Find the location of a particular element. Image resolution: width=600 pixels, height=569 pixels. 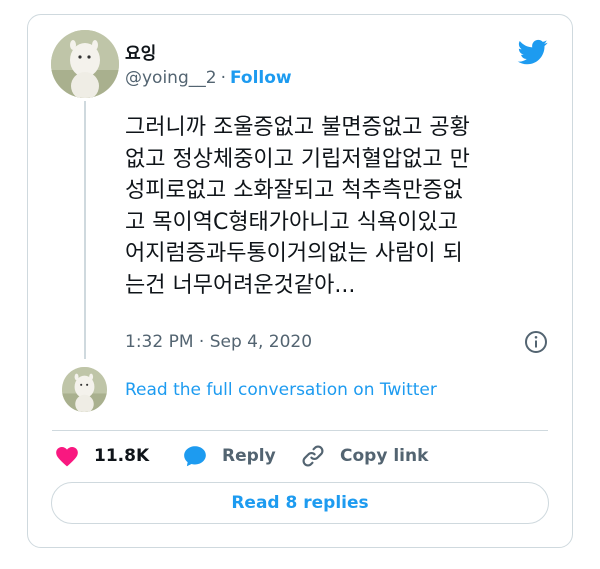

read-full-conversation-link: Read the full conversation on Twitter is located at coordinates (281, 390).